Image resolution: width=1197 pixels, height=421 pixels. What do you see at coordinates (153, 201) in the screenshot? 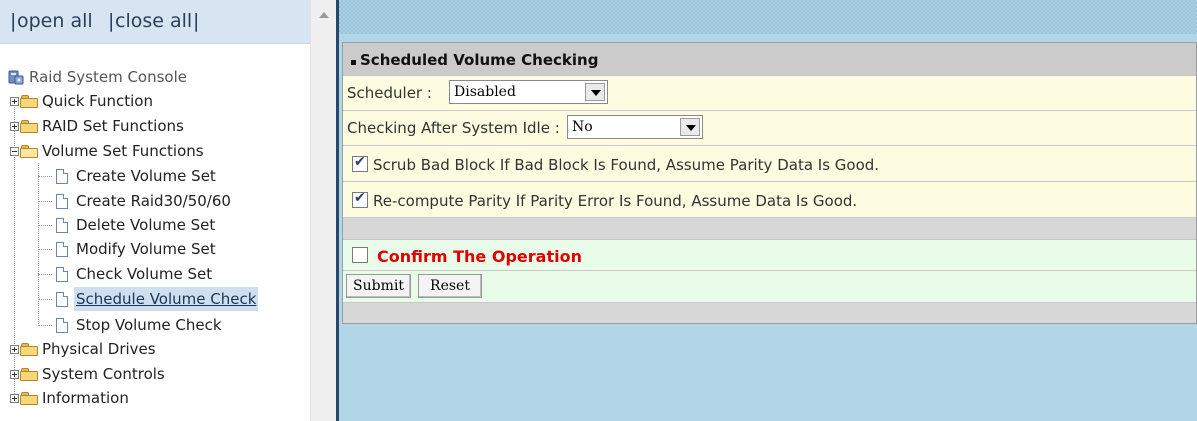
I see `tree-item-label: Create Raid30/50/60` at bounding box center [153, 201].